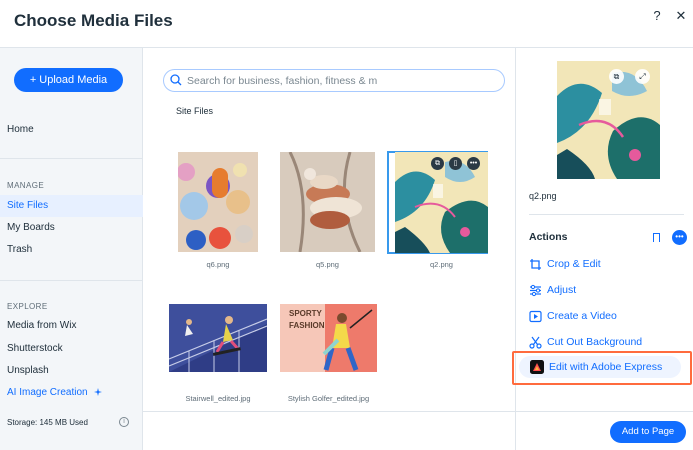 The width and height of the screenshot is (693, 450). I want to click on close-icon: ✕, so click(681, 16).